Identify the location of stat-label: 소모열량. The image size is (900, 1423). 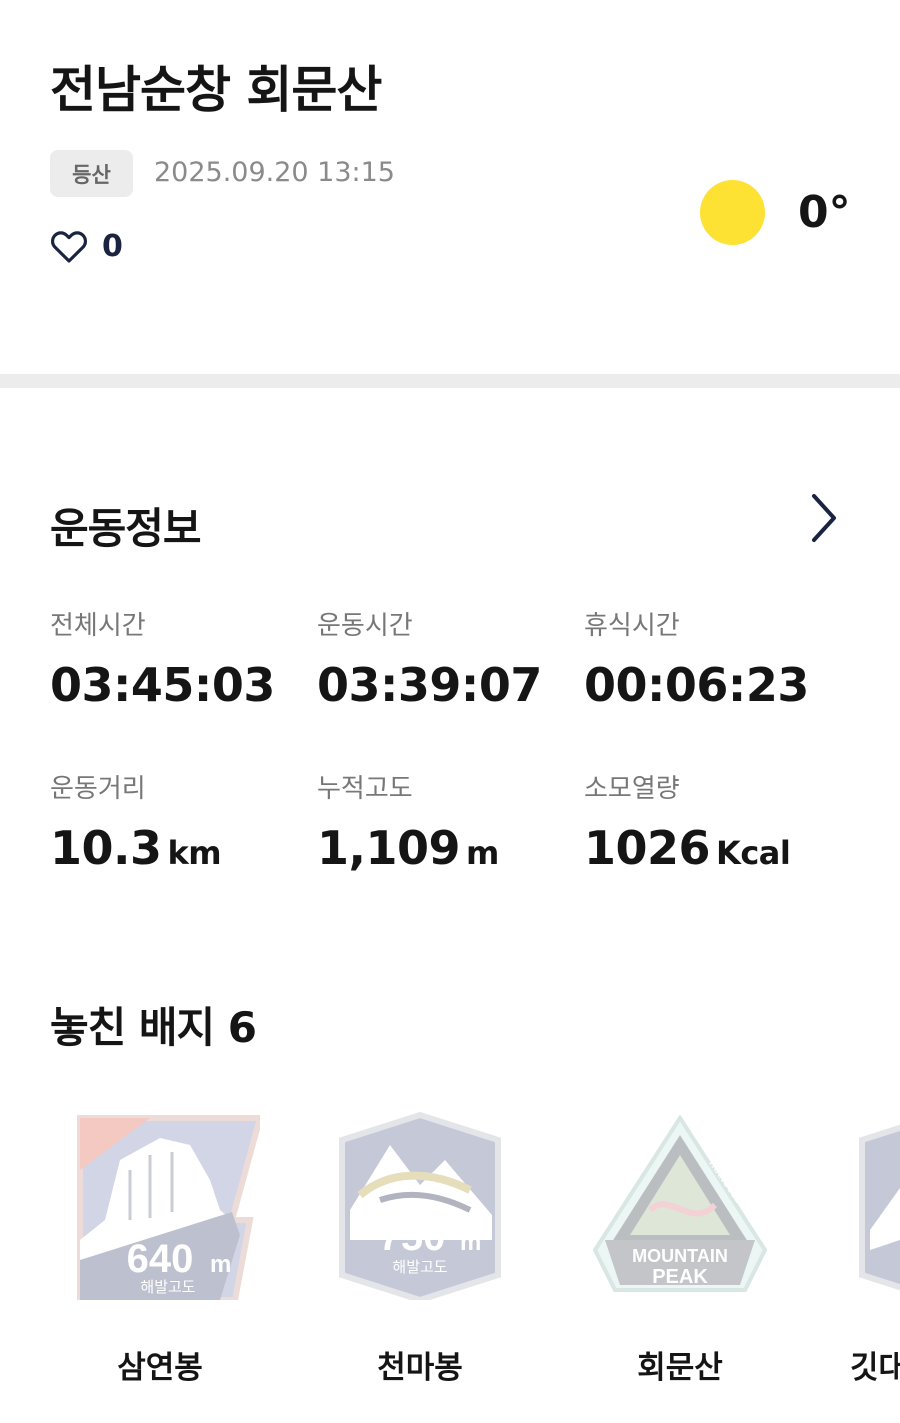
(632, 789).